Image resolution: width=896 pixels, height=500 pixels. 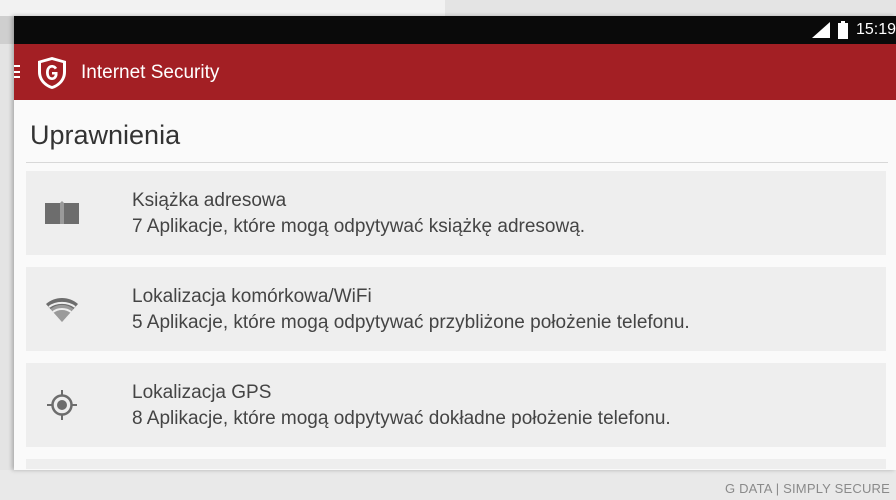 I want to click on wifi-icon, so click(x=62, y=309).